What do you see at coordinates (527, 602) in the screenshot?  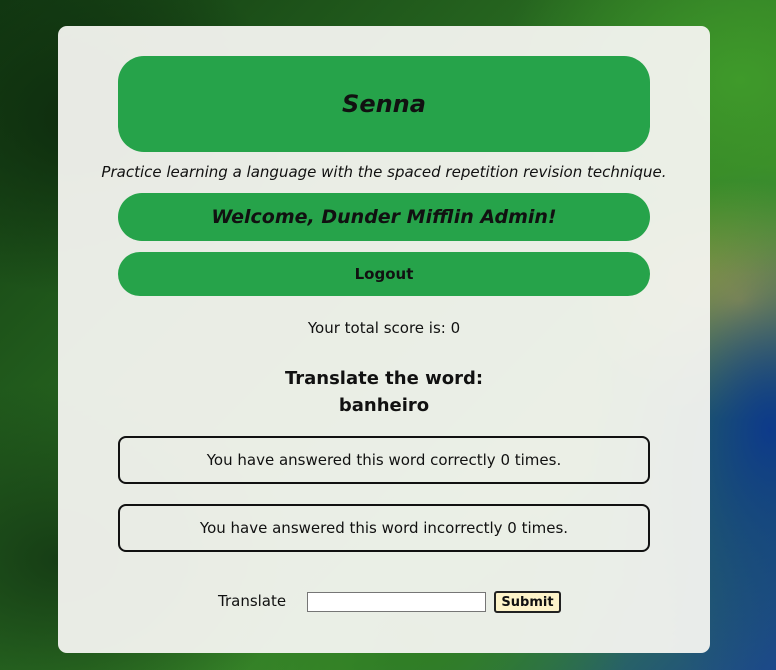 I see `submit-button: Submit` at bounding box center [527, 602].